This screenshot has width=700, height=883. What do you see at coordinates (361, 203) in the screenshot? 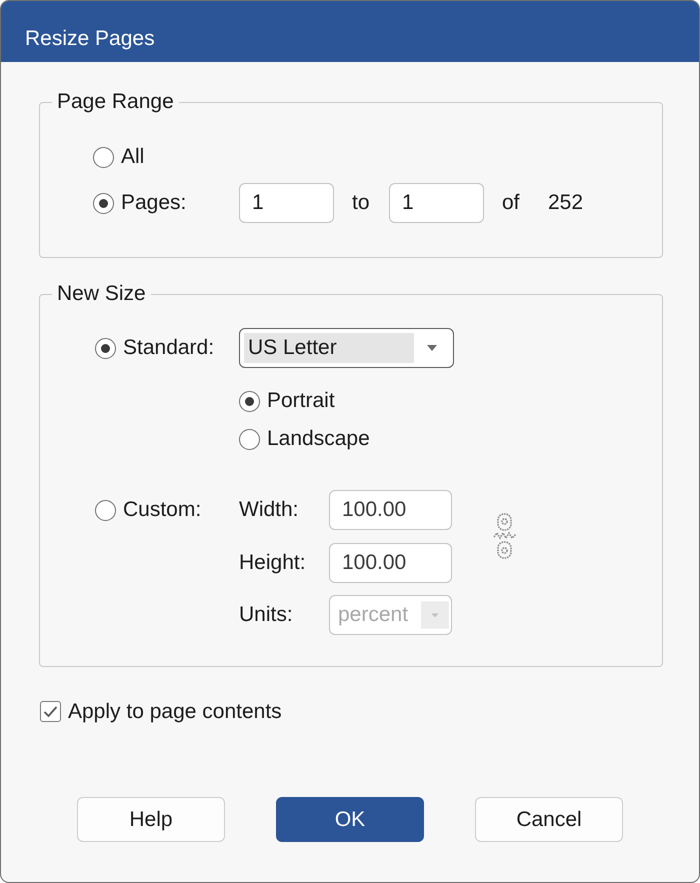
I see `to-label: to` at bounding box center [361, 203].